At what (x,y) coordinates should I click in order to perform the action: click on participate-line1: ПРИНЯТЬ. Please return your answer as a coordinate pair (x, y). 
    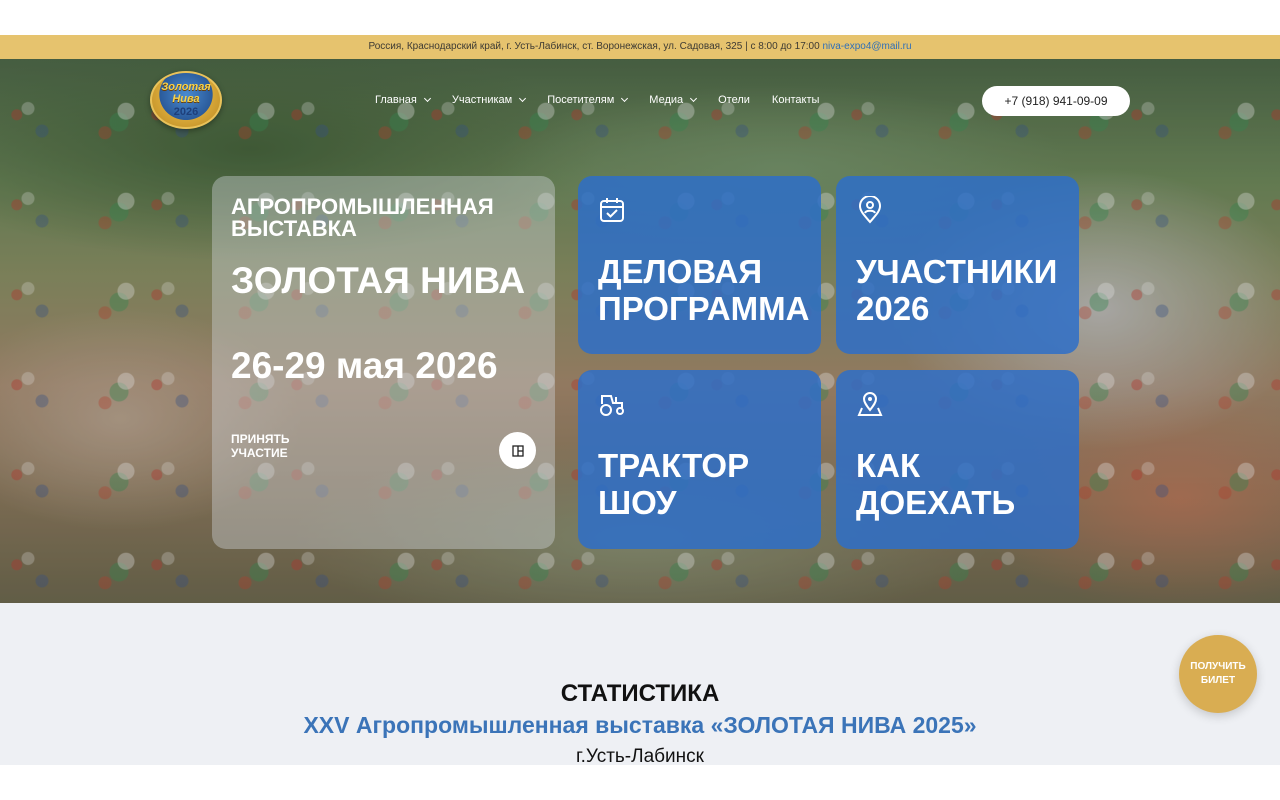
    Looking at the image, I should click on (260, 439).